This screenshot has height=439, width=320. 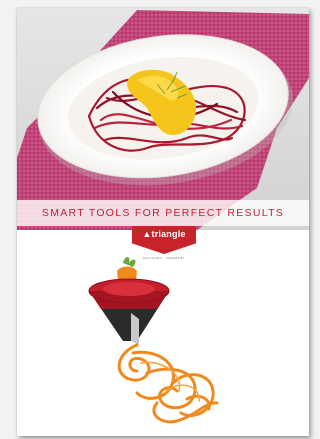 I want to click on tagline: SMART TOOLS FOR PERFECT RESULTS, so click(x=163, y=213).